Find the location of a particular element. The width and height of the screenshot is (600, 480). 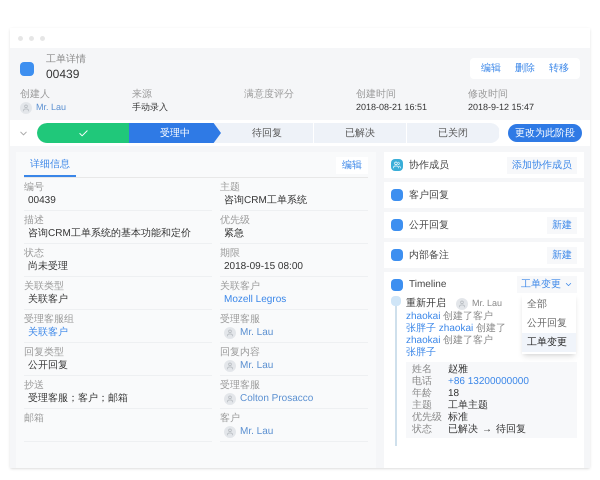

row-value: +86 13200000000 is located at coordinates (488, 382).